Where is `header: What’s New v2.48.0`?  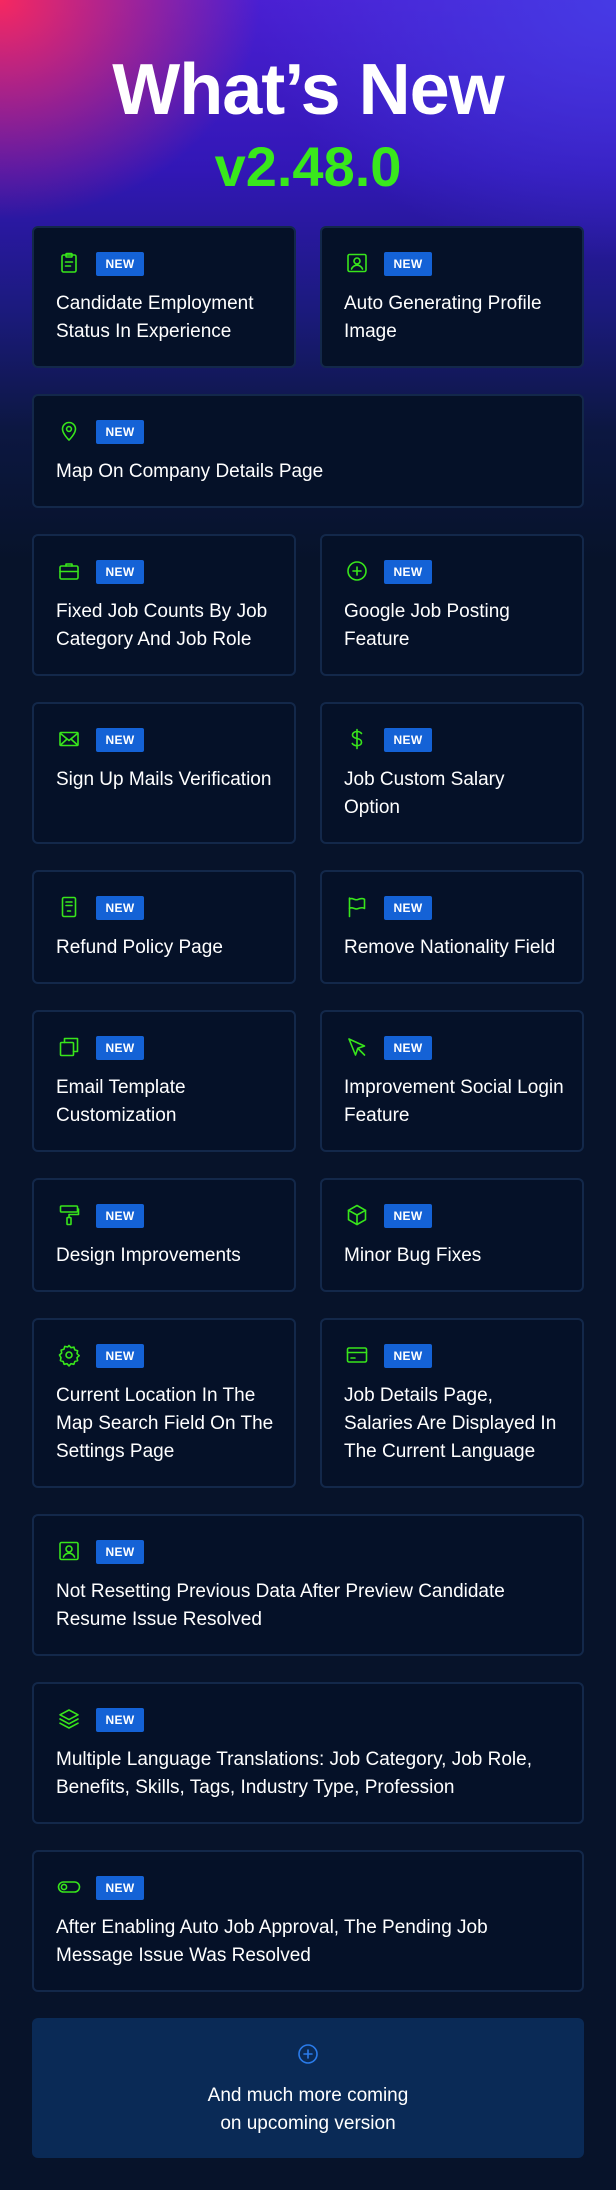
header: What’s New v2.48.0 is located at coordinates (308, 122).